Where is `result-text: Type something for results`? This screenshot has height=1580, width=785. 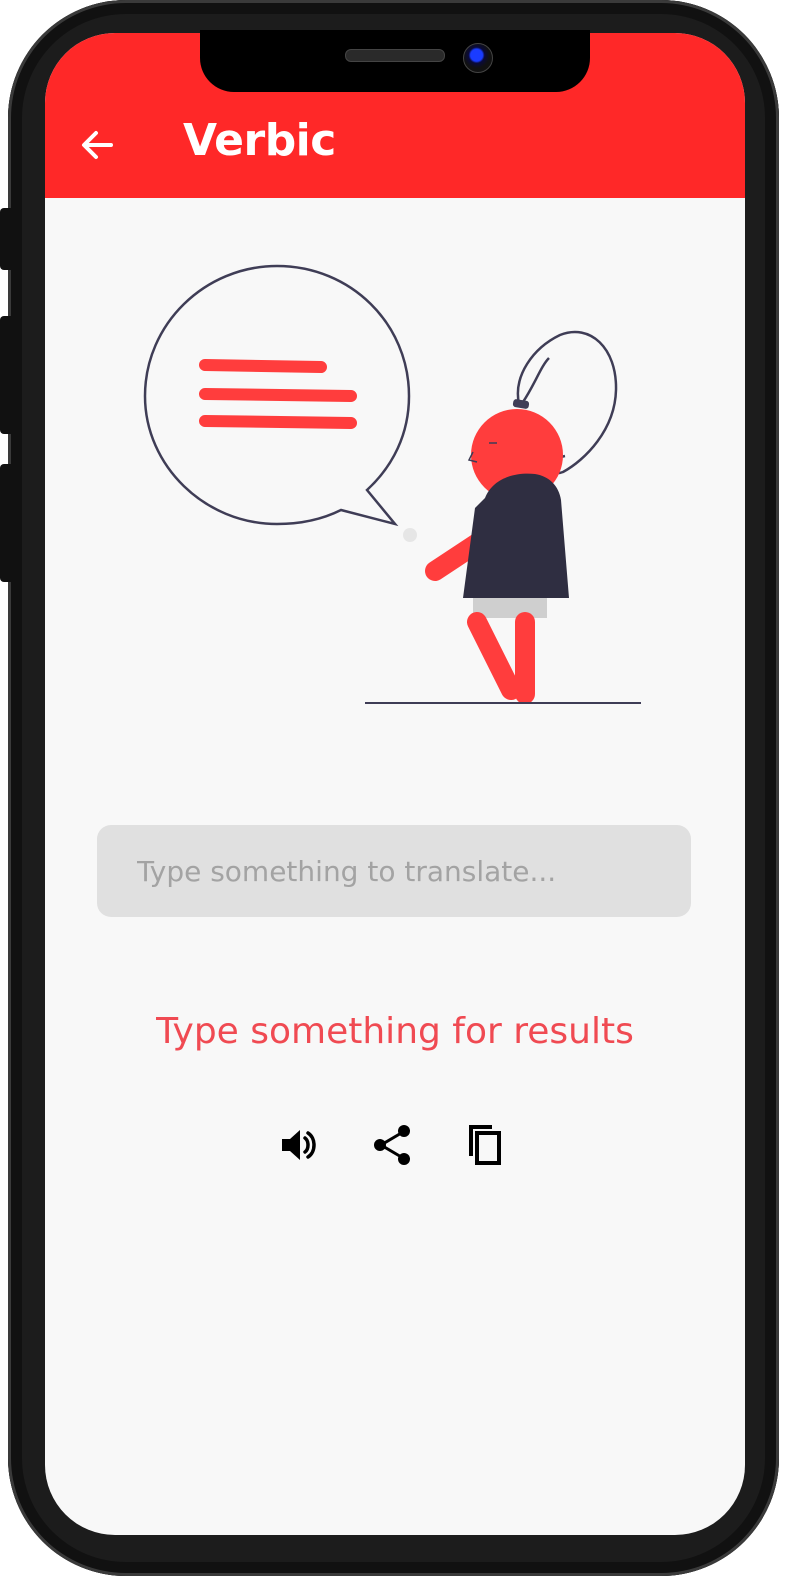 result-text: Type something for results is located at coordinates (395, 1031).